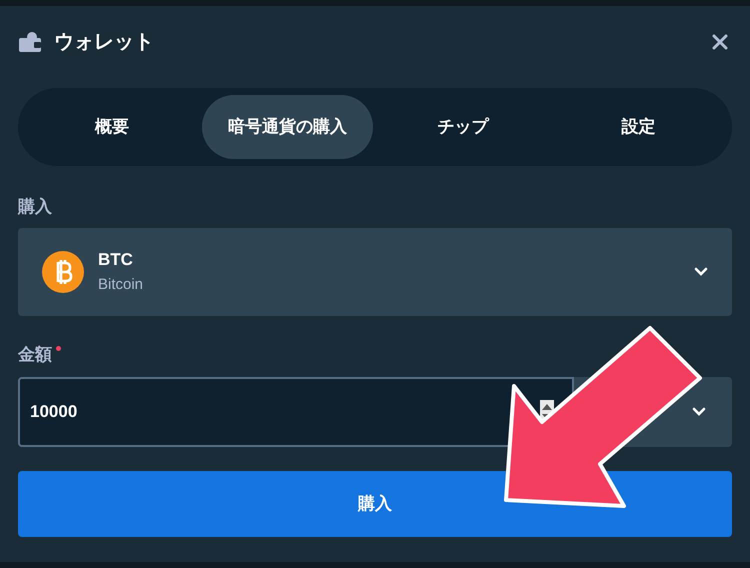 The image size is (750, 568). I want to click on buy-button: 購入, so click(375, 504).